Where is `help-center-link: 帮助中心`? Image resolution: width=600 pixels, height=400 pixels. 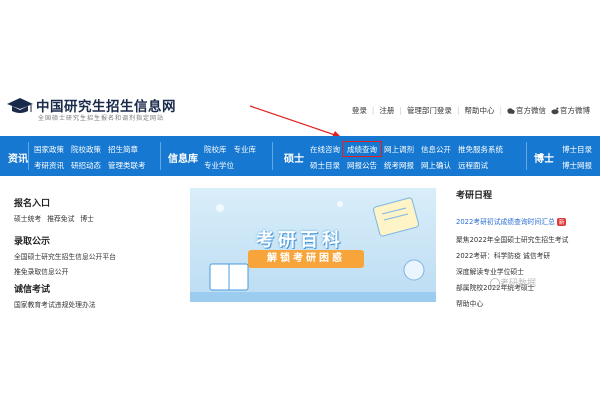 help-center-link: 帮助中心 is located at coordinates (479, 110).